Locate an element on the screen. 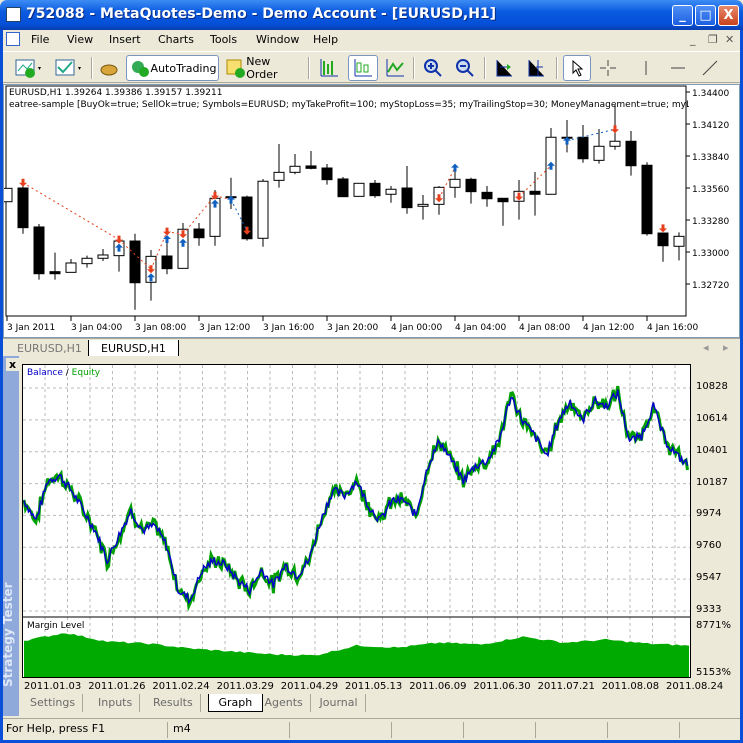 The width and height of the screenshot is (743, 743). margin-axis-label: 8771% is located at coordinates (713, 625).